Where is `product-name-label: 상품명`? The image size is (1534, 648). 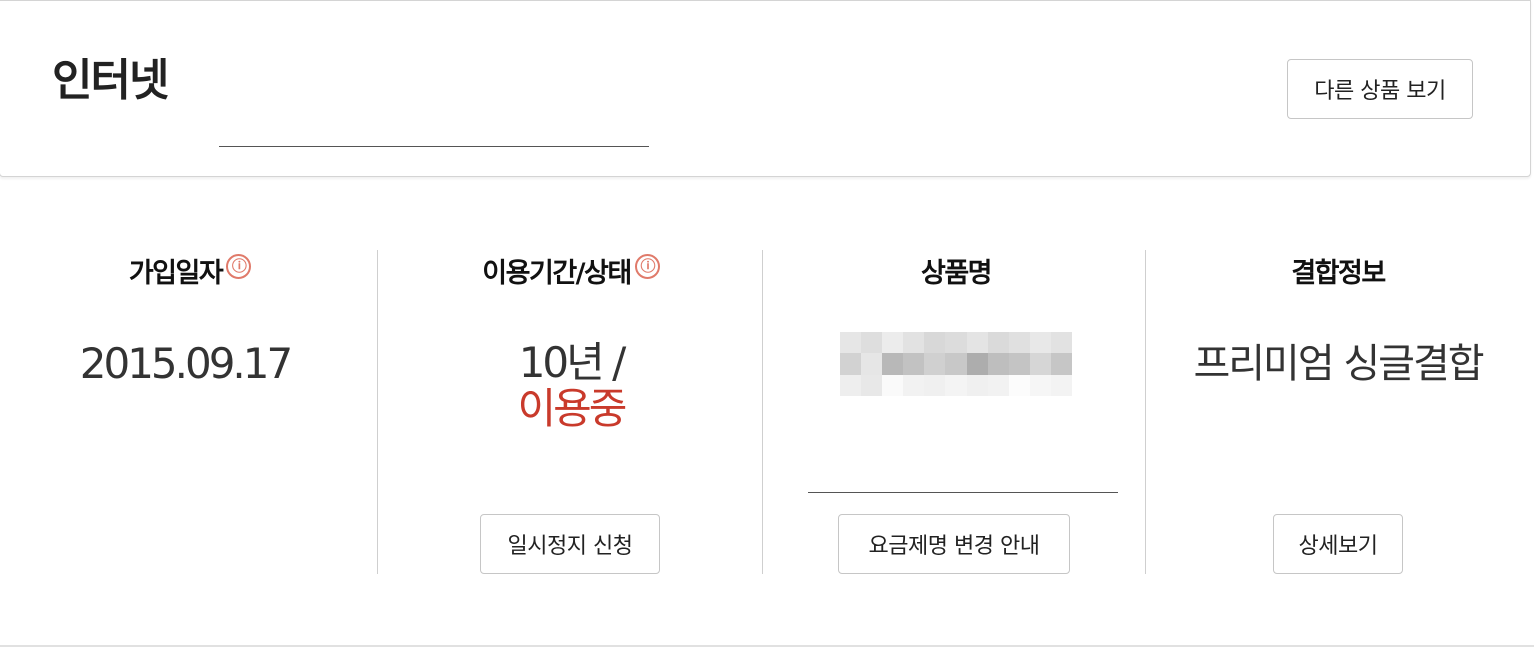
product-name-label: 상품명 is located at coordinates (956, 273).